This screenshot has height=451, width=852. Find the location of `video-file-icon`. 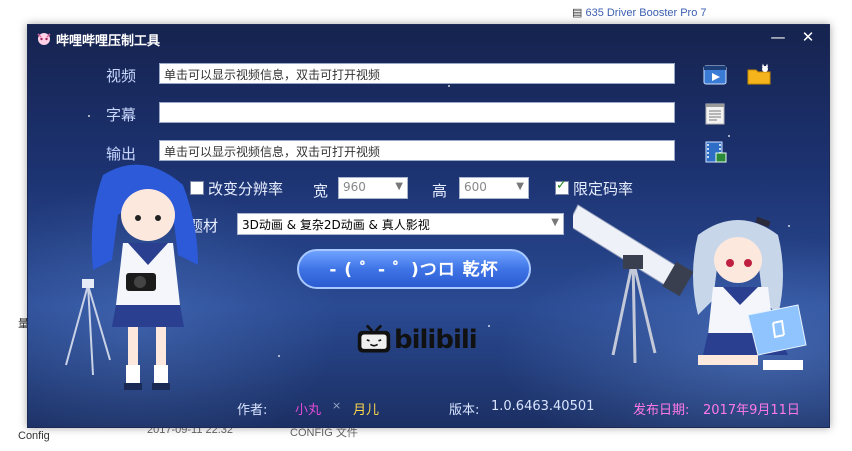

video-file-icon is located at coordinates (715, 75).